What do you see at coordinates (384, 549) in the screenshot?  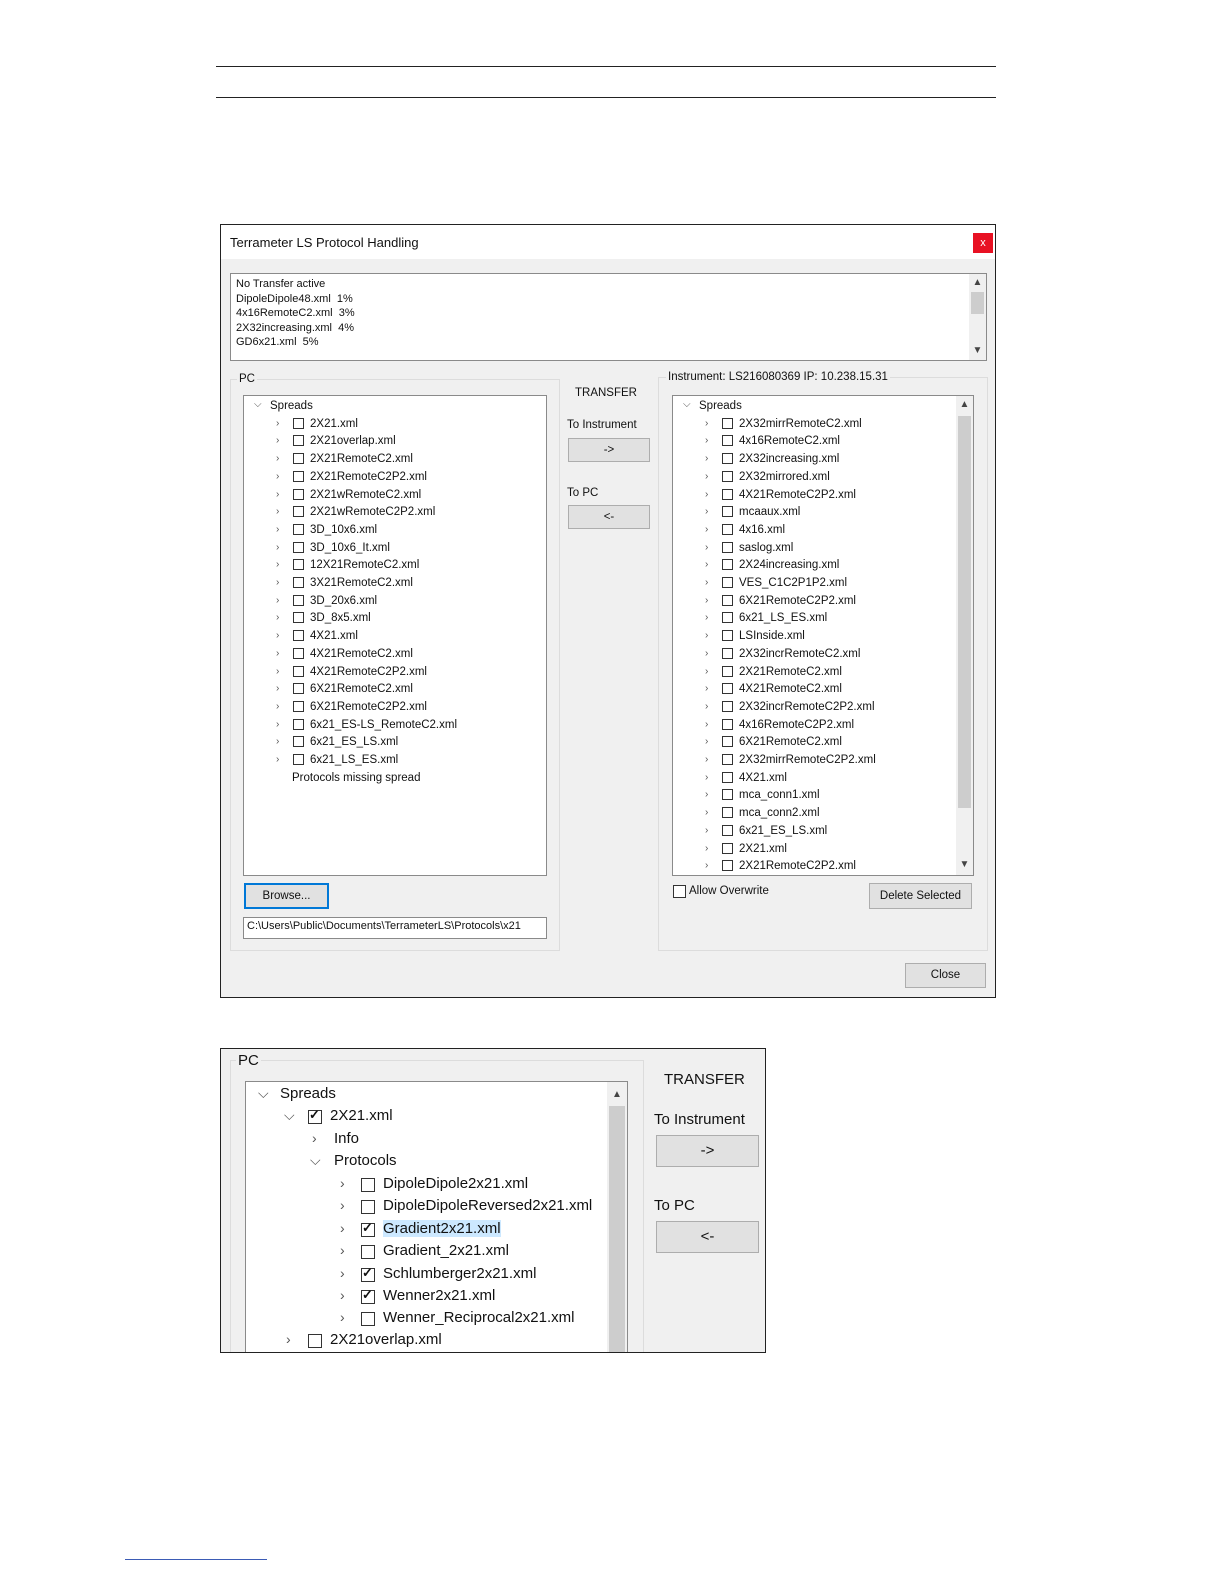 I see `tree-item: › 3D_10x6_It.xml` at bounding box center [384, 549].